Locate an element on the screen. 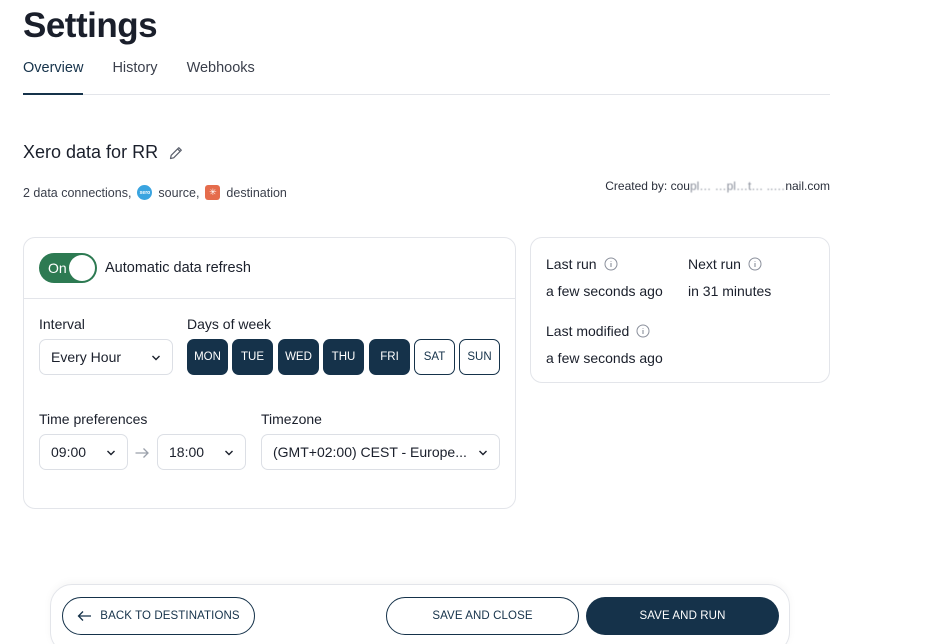 Image resolution: width=936 pixels, height=644 pixels. time-from-select: 09:00 is located at coordinates (83, 452).